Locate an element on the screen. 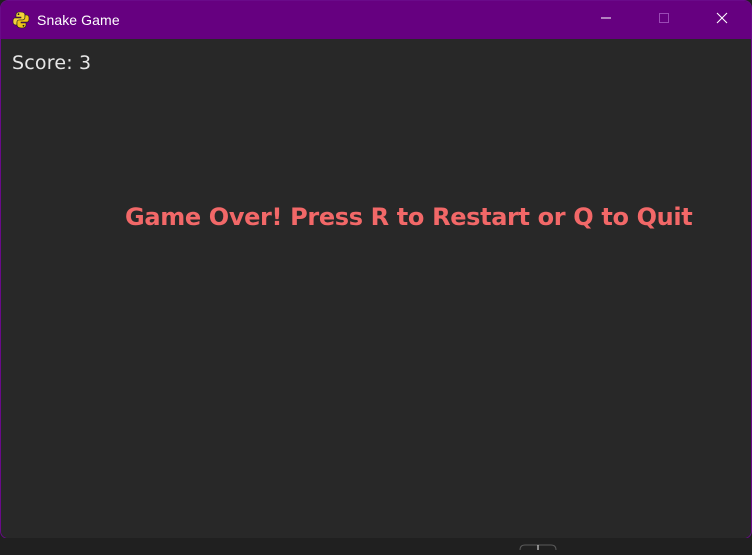 This screenshot has width=752, height=555. score-label: Score: 3 is located at coordinates (52, 63).